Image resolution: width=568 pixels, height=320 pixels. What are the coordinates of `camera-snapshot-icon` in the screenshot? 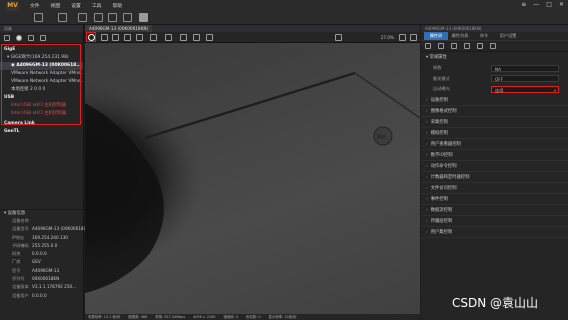 It's located at (127, 37).